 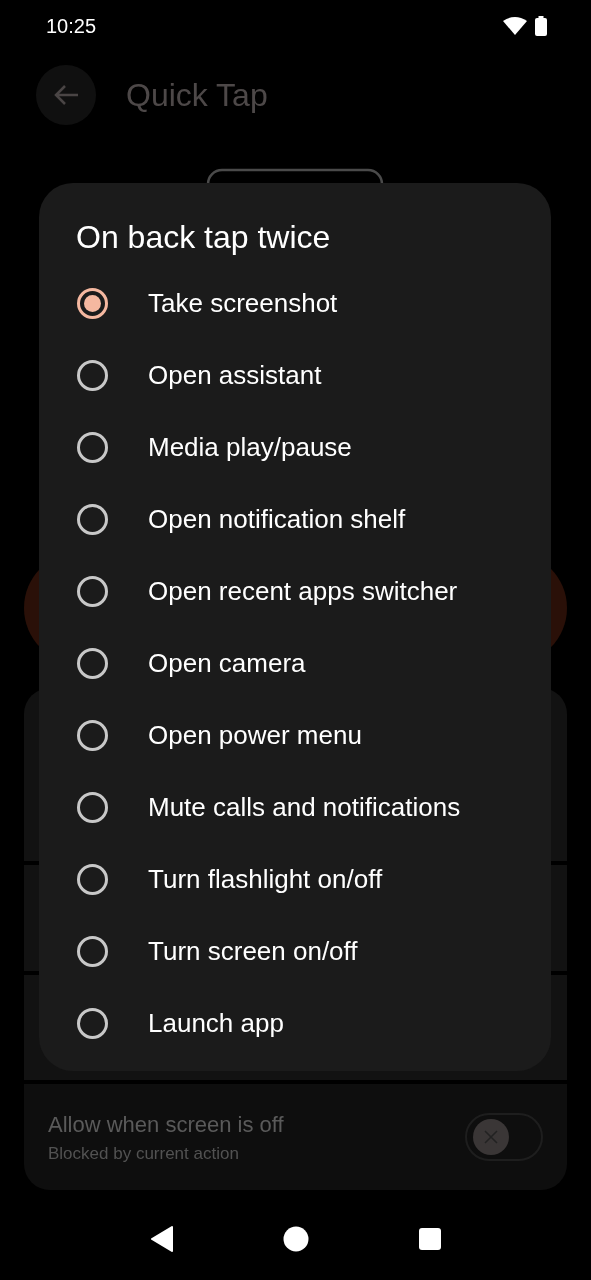 What do you see at coordinates (295, 1023) in the screenshot?
I see `radio-option: Launch app` at bounding box center [295, 1023].